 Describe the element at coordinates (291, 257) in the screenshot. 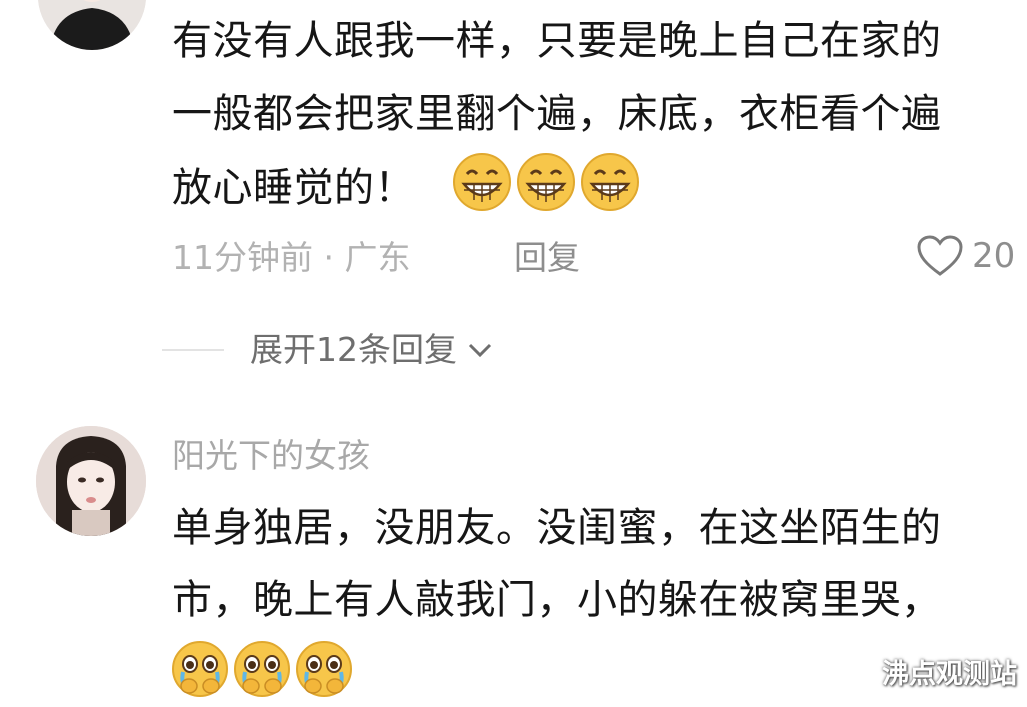

I see `comment1-time-location: 11分钟前 · 广东` at that location.